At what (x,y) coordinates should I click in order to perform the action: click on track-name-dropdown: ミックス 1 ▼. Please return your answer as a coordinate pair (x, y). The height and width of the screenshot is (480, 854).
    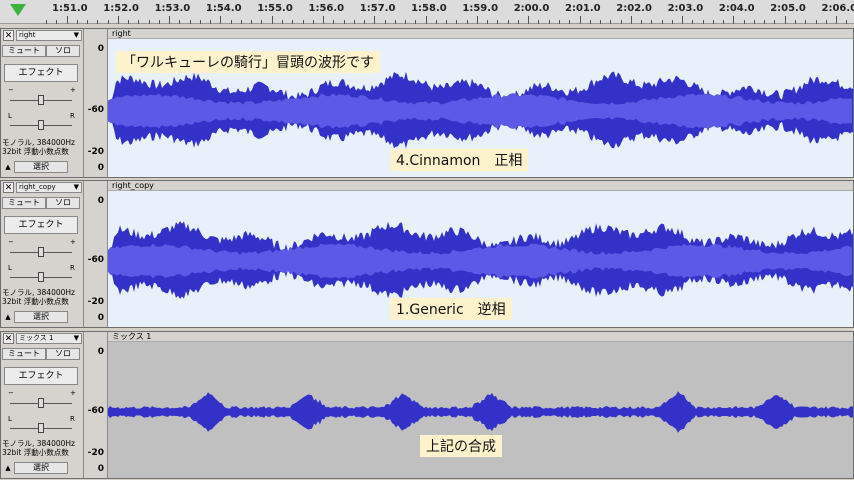
    Looking at the image, I should click on (49, 338).